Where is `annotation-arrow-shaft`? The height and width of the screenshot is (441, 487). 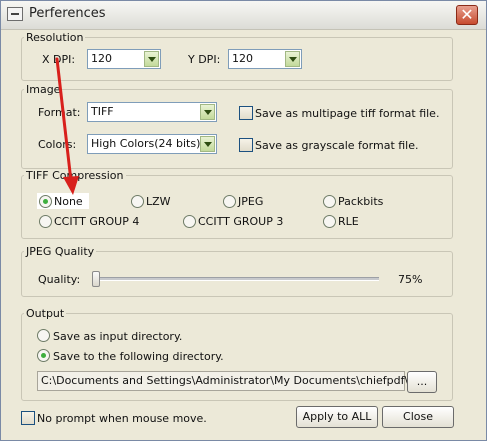
annotation-arrow-shaft is located at coordinates (64, 120).